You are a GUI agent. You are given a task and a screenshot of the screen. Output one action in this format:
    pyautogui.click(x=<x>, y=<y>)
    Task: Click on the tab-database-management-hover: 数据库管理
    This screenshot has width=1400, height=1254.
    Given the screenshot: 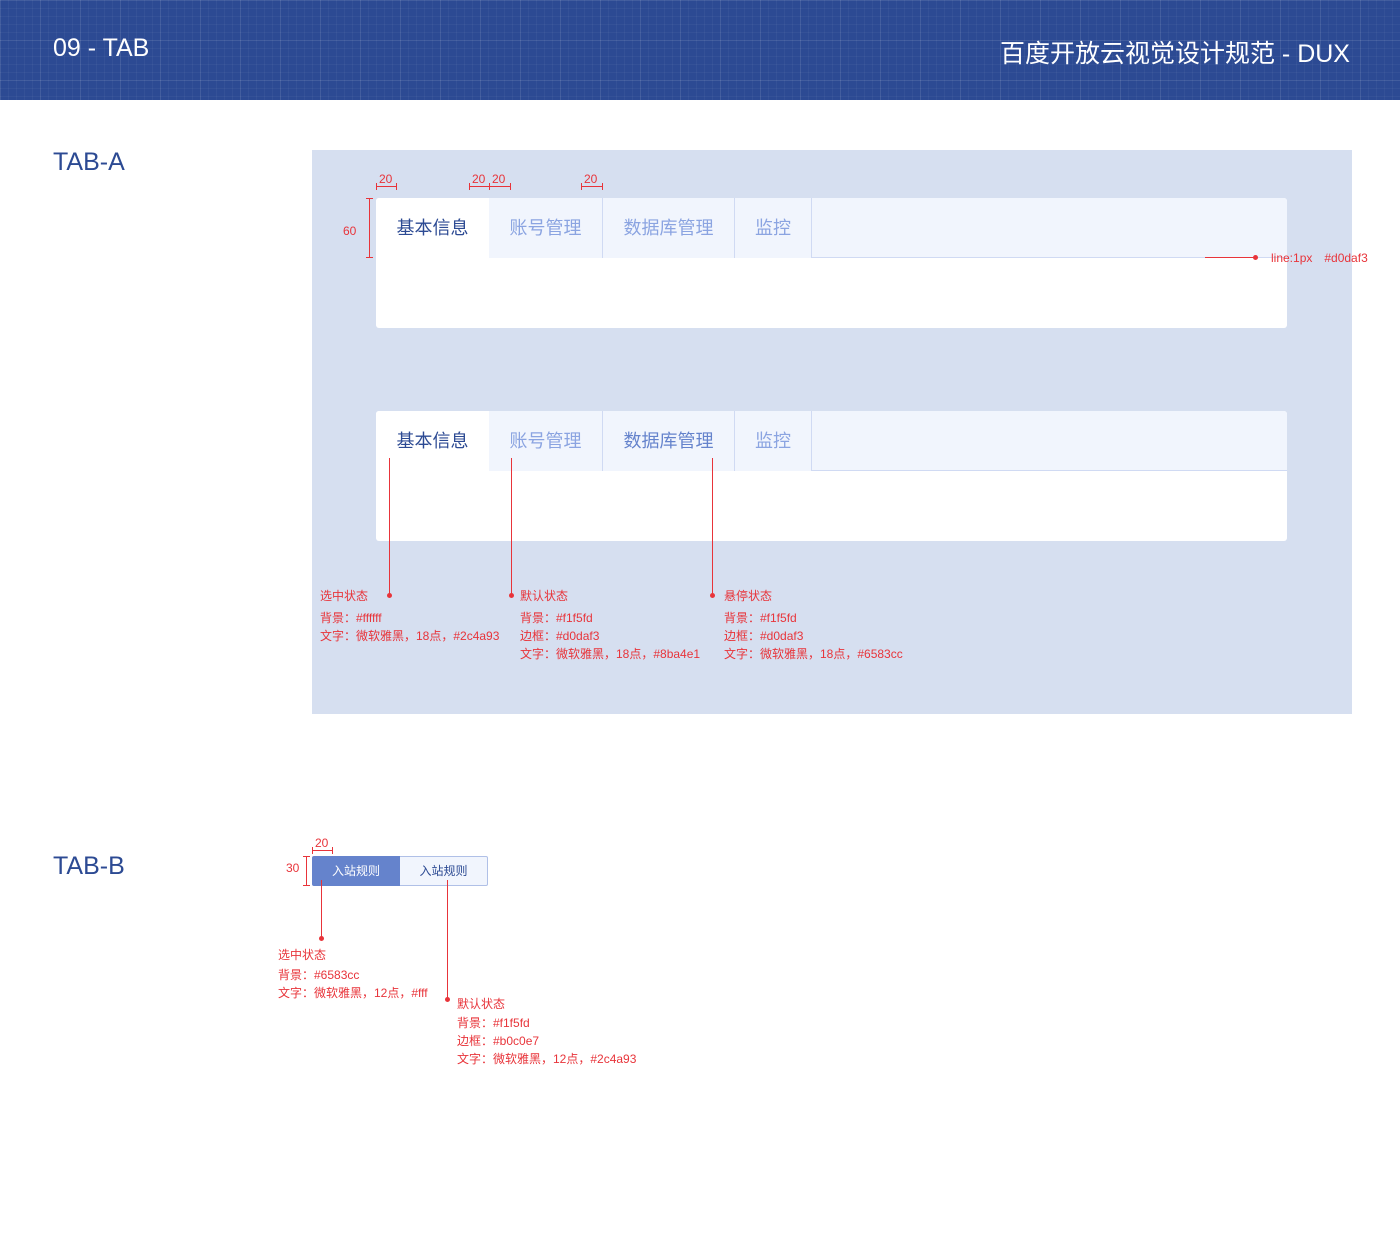 What is the action you would take?
    pyautogui.click(x=669, y=441)
    